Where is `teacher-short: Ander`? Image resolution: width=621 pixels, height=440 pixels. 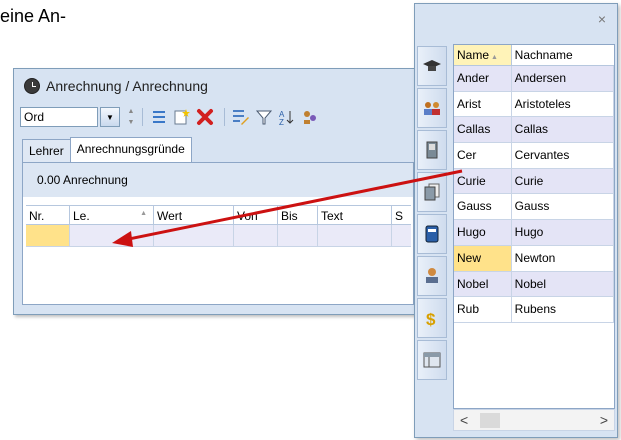 teacher-short: Ander is located at coordinates (483, 78).